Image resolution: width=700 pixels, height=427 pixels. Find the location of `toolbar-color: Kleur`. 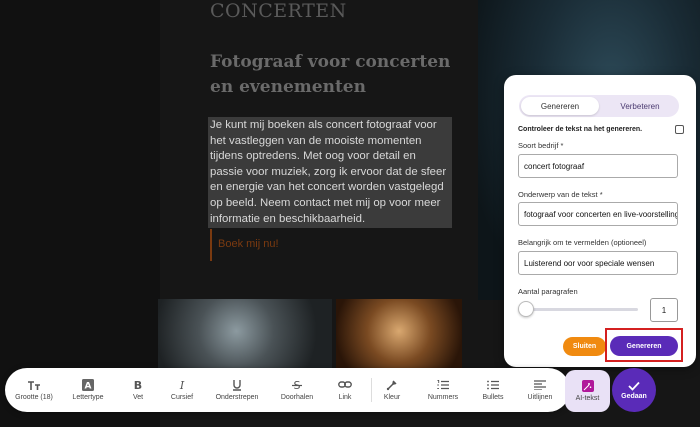

toolbar-color: Kleur is located at coordinates (392, 390).